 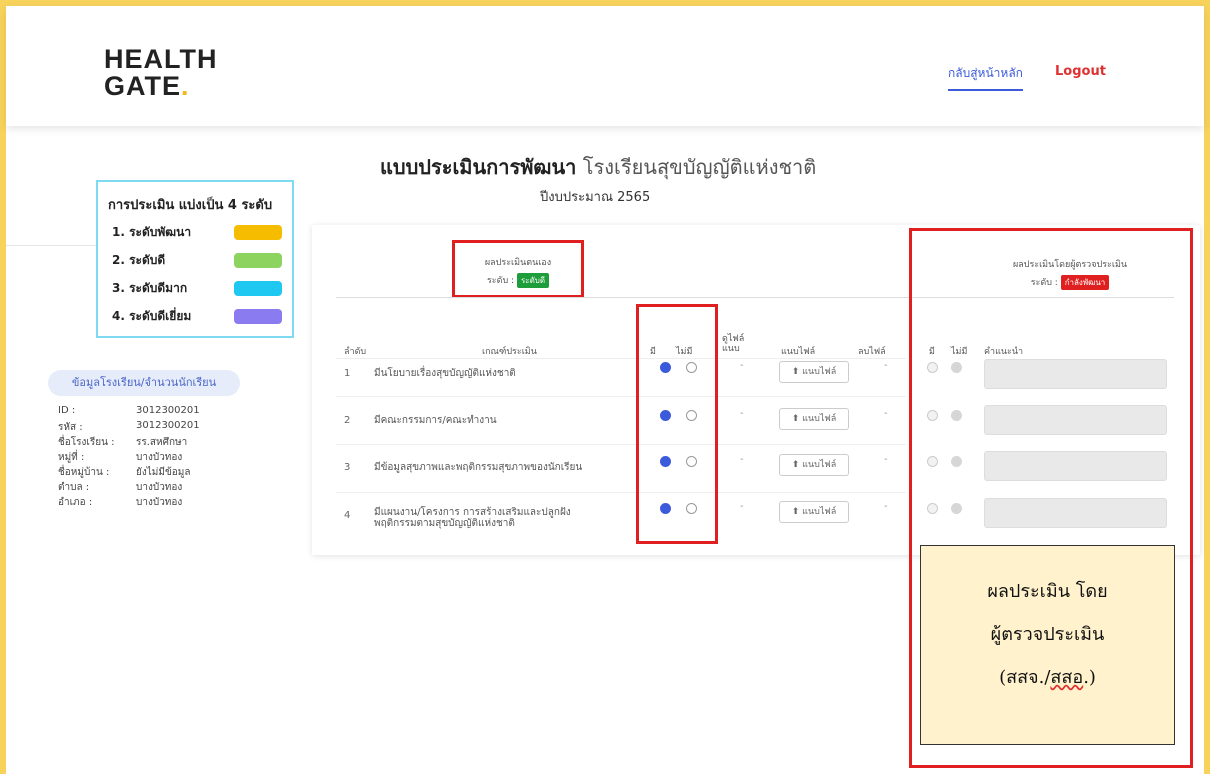 What do you see at coordinates (472, 512) in the screenshot?
I see `criteria-text-line1: มีแผนงาน/โครงการ การสร้างเสริมและปลูกฝัง` at bounding box center [472, 512].